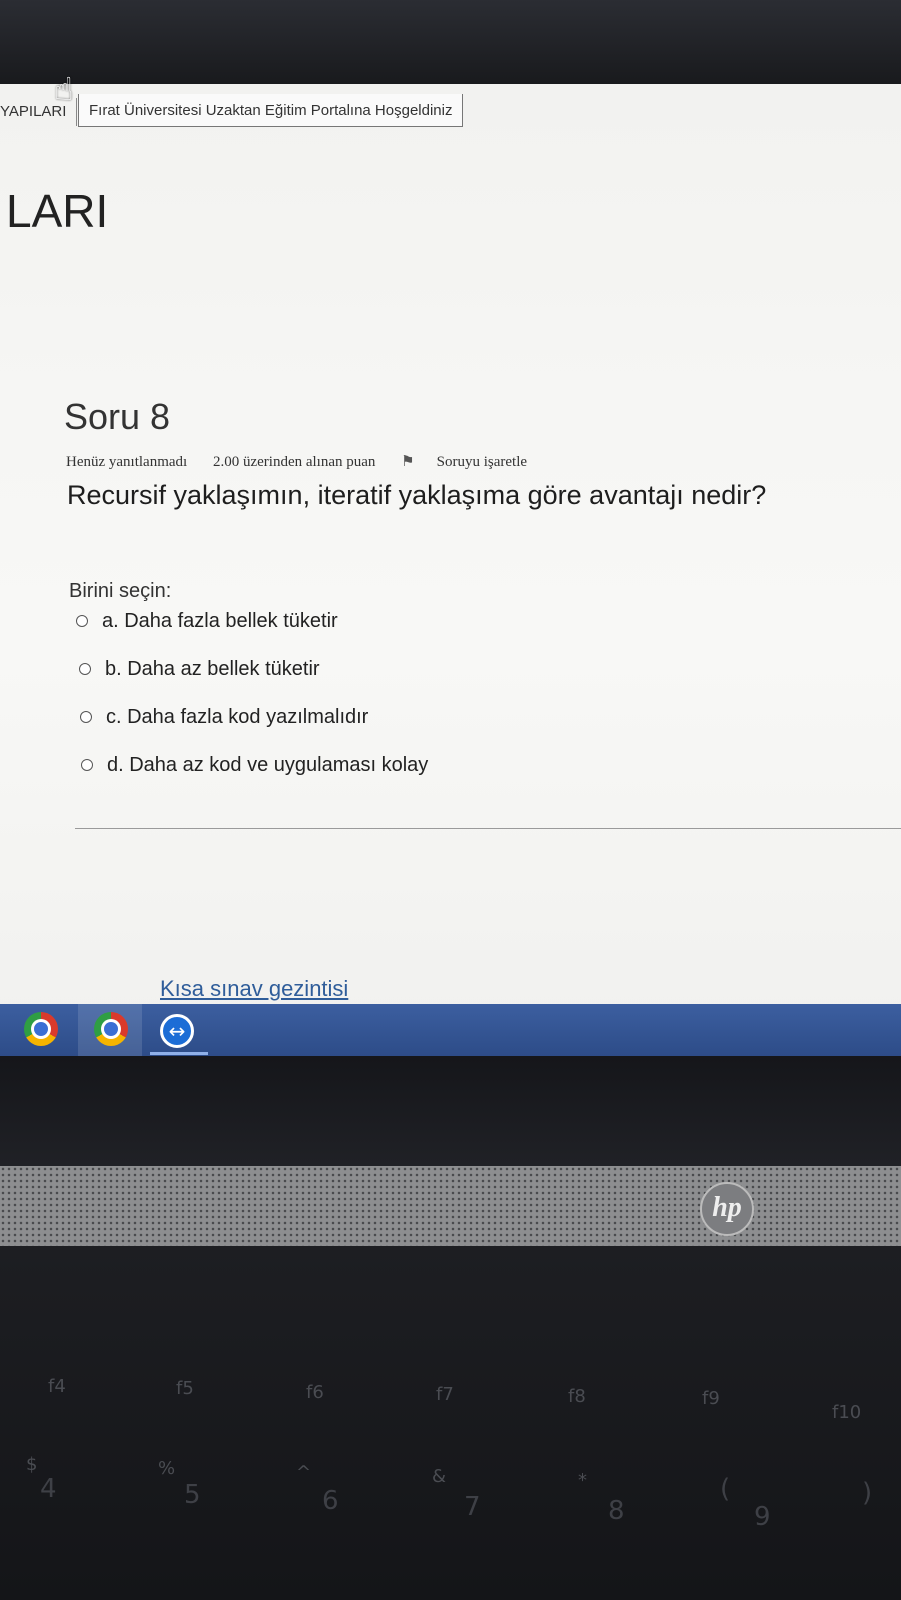  What do you see at coordinates (450, 44) in the screenshot?
I see `screen-bezel` at bounding box center [450, 44].